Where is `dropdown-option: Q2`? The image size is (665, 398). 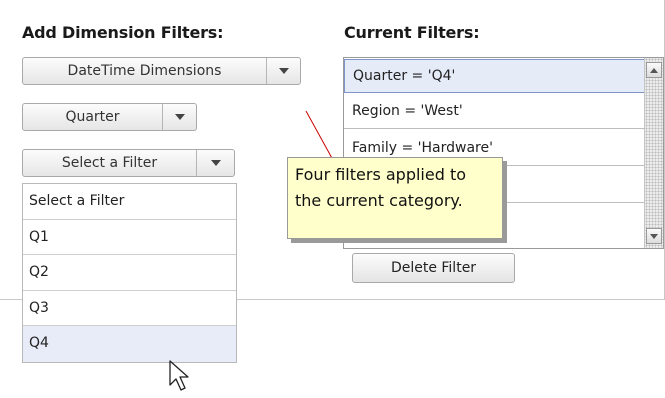 dropdown-option: Q2 is located at coordinates (129, 273).